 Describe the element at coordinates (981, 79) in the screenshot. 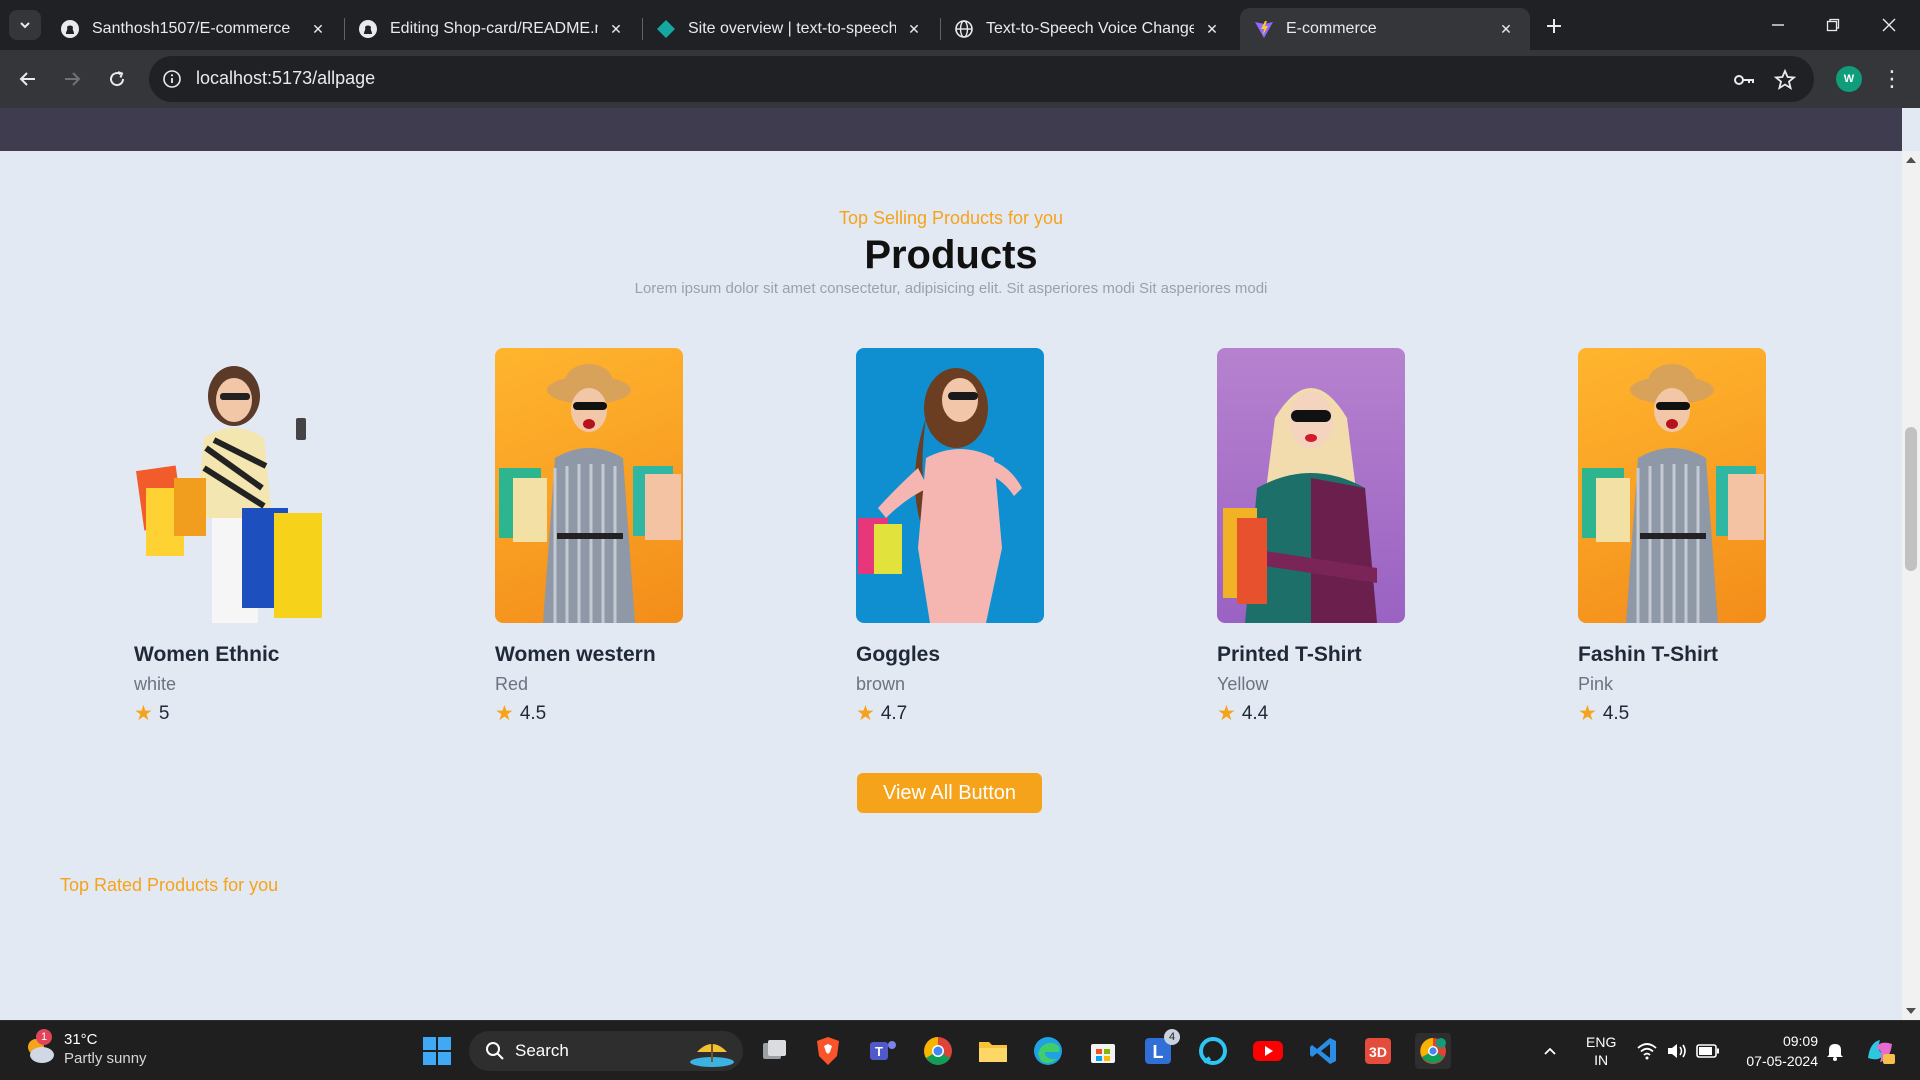

I see `address-bar: localhost:5173/allpage` at that location.